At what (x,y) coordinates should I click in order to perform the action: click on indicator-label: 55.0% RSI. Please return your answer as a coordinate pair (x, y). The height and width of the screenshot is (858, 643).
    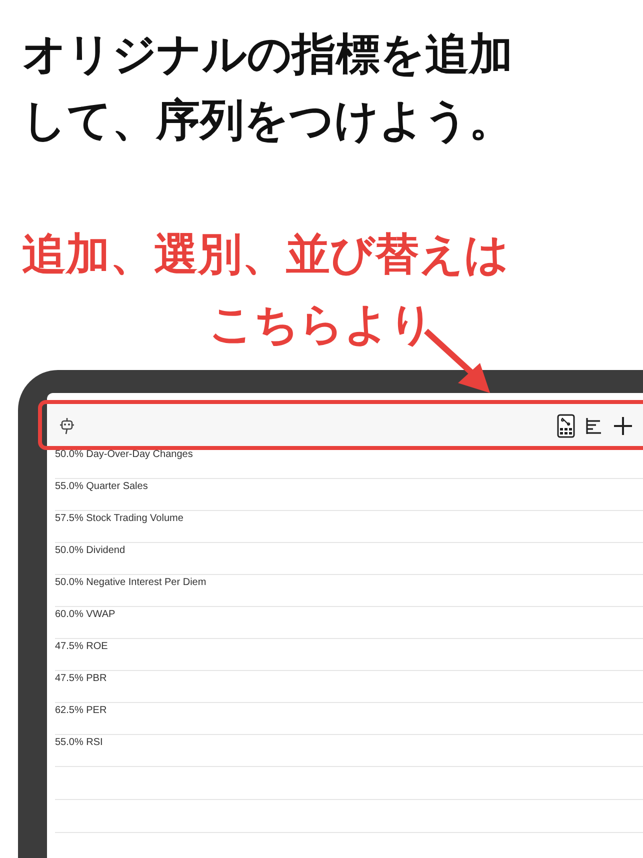
    Looking at the image, I should click on (79, 743).